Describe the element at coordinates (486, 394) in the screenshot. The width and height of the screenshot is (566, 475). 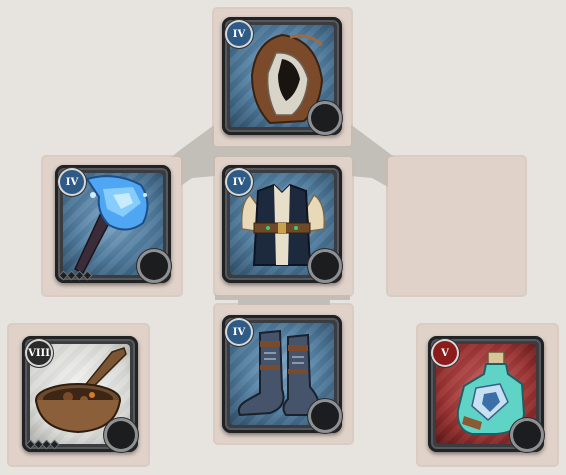
I see `potion-slot: V` at that location.